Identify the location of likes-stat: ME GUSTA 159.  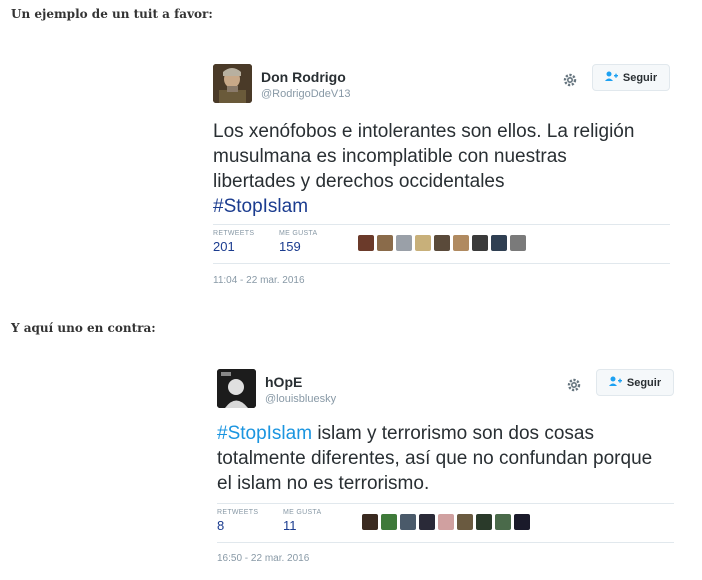
(298, 242).